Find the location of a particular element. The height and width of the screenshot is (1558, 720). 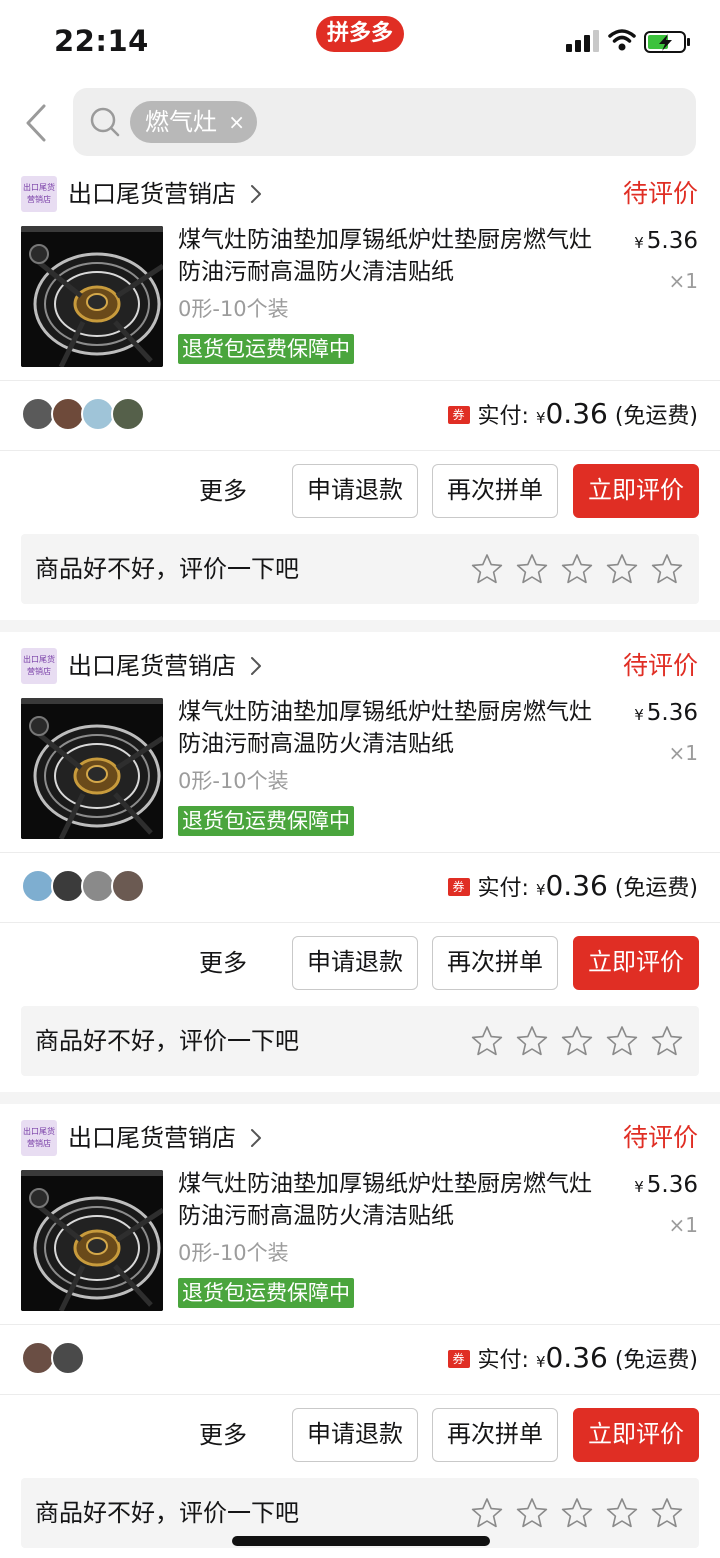

search-keyword-chip: 燃气灶 × is located at coordinates (193, 122).